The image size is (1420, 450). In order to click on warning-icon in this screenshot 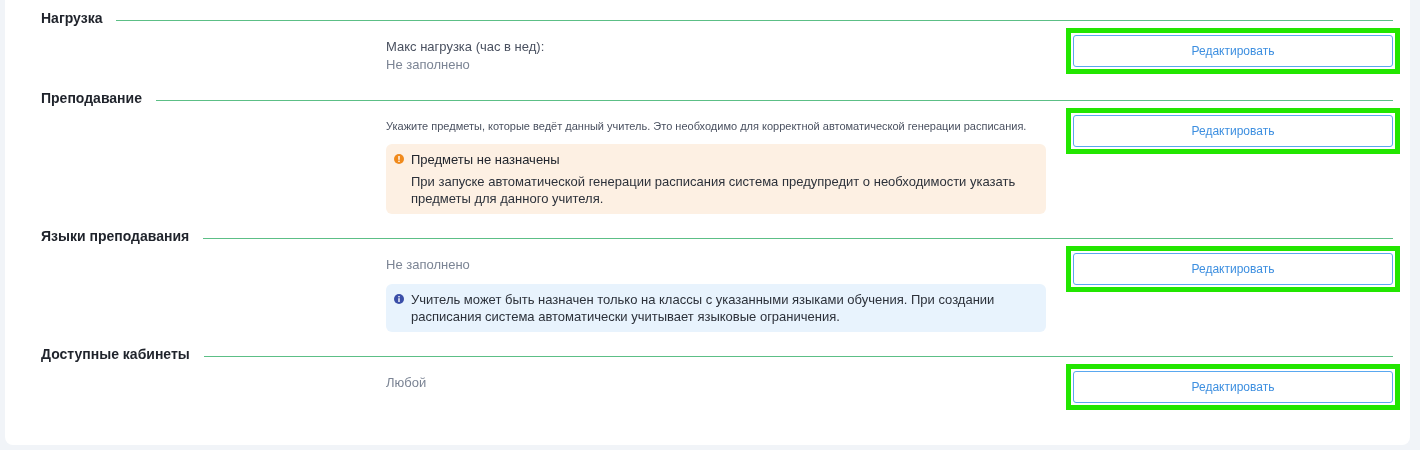, I will do `click(399, 159)`.